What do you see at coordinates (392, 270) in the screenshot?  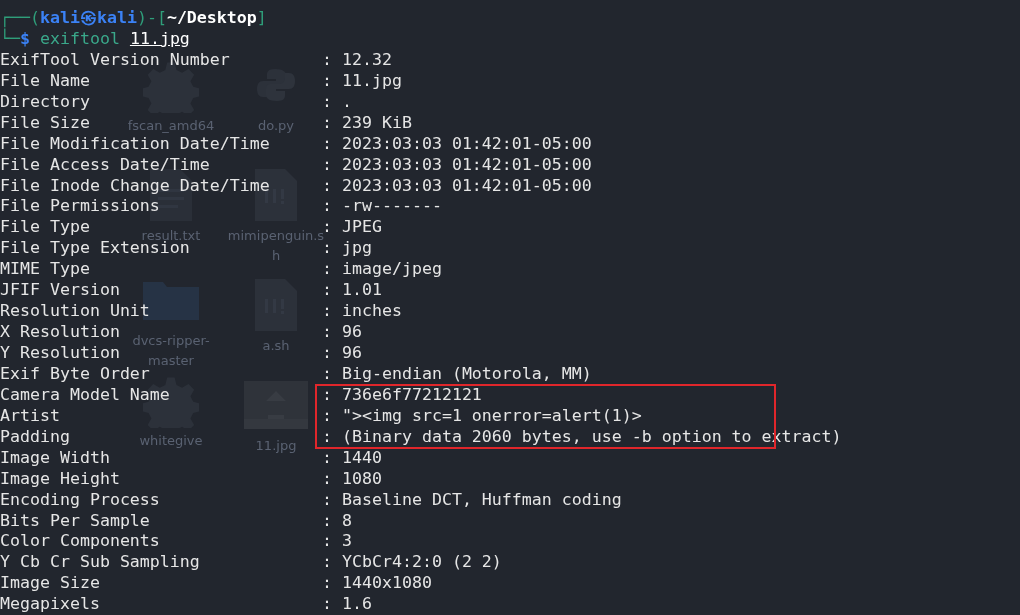 I see `tag-value: image/jpeg` at bounding box center [392, 270].